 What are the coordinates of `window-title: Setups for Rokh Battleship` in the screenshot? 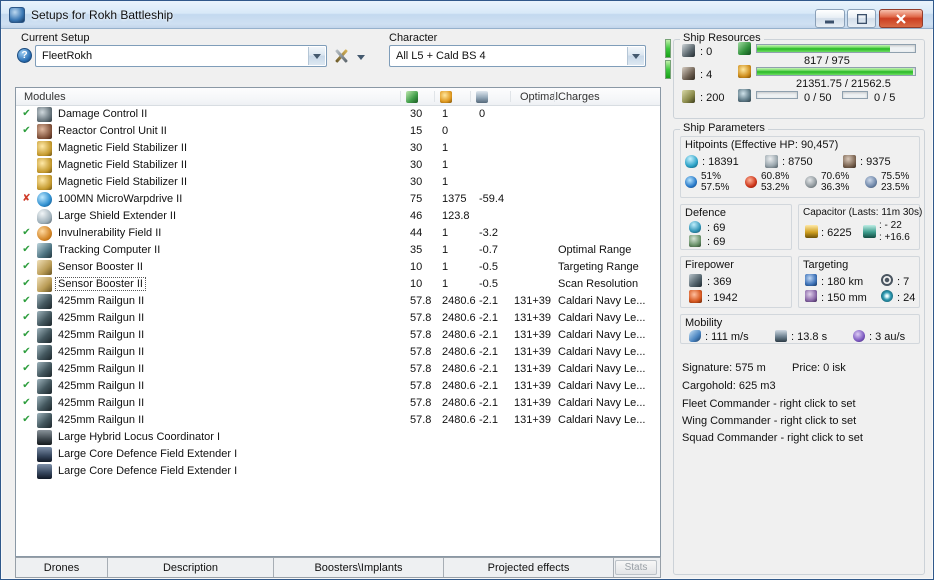 It's located at (102, 15).